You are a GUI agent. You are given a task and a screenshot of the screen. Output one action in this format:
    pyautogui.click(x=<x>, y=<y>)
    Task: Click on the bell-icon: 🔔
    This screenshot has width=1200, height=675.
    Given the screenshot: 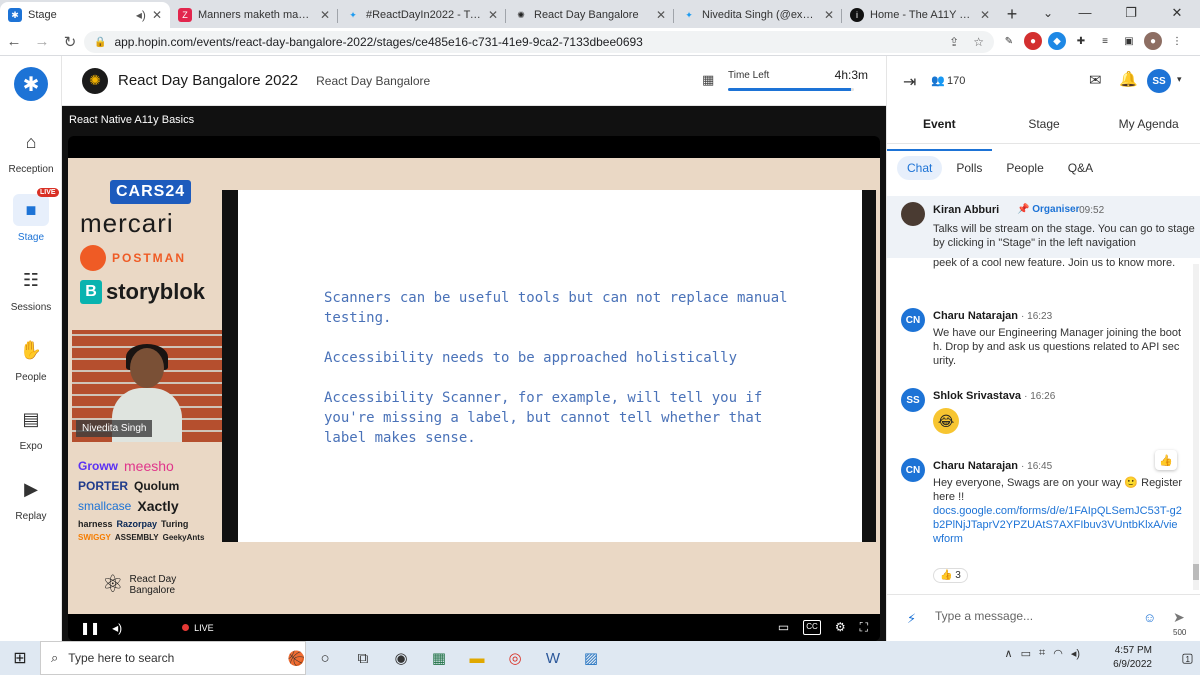 What is the action you would take?
    pyautogui.click(x=1128, y=79)
    